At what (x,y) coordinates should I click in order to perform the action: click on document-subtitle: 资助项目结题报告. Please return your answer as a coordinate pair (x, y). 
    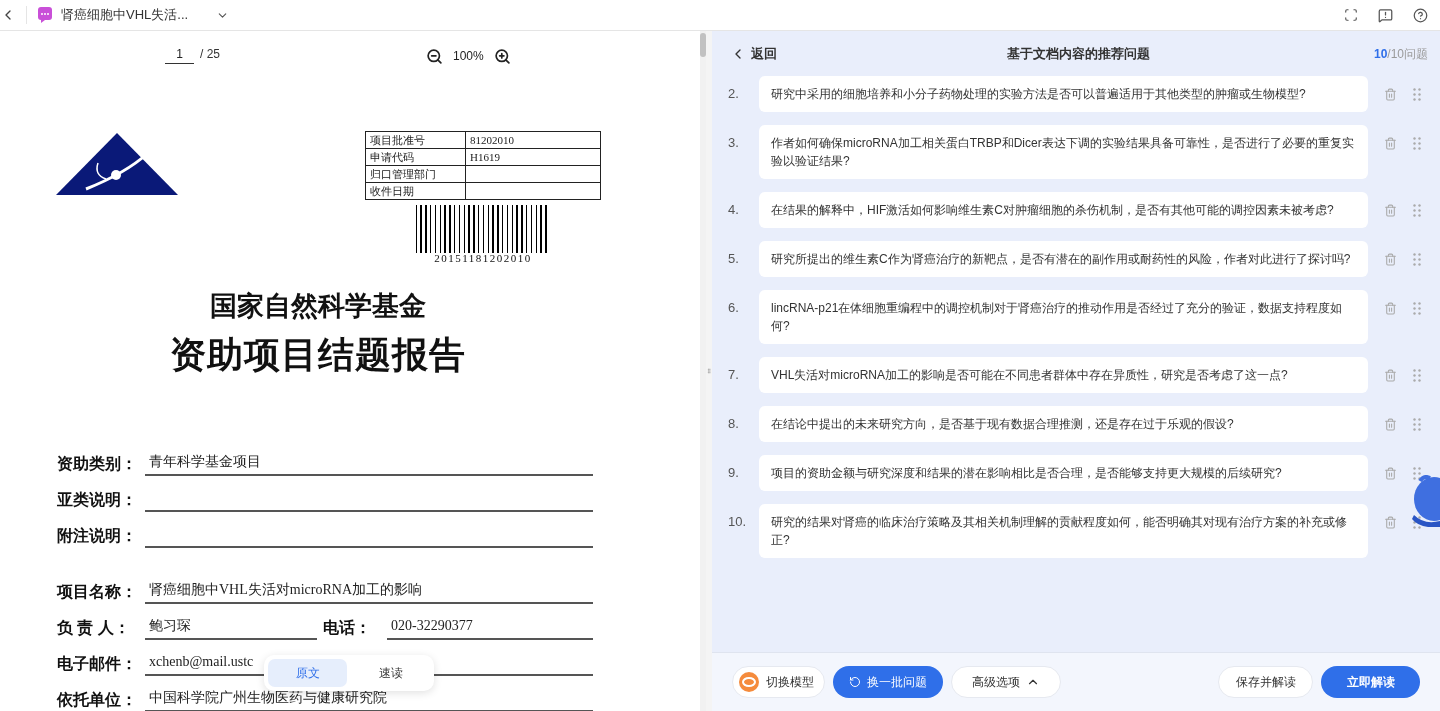
    Looking at the image, I should click on (318, 355).